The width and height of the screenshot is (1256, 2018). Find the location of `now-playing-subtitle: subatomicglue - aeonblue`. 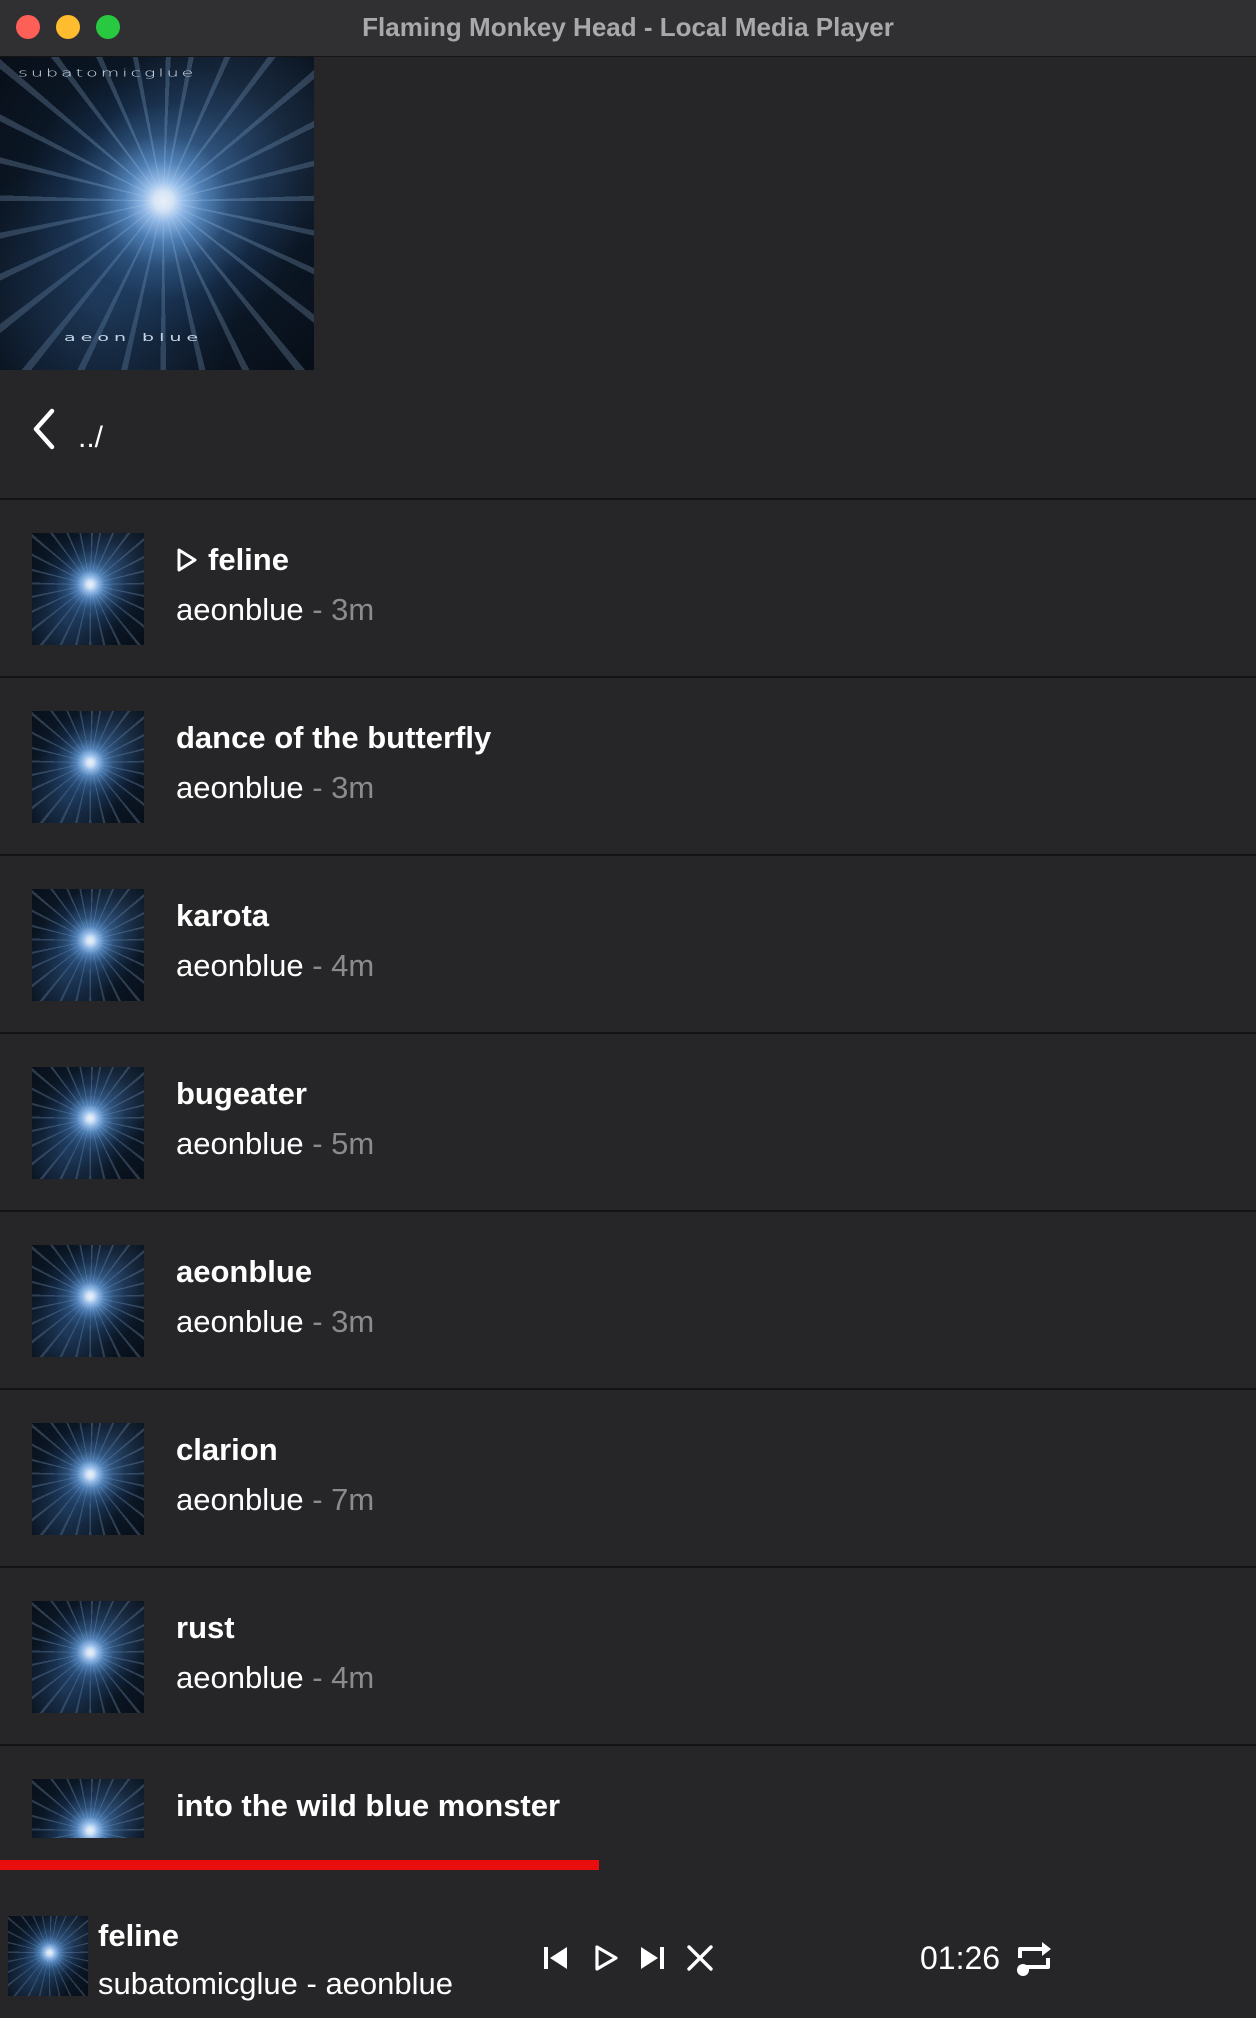

now-playing-subtitle: subatomicglue - aeonblue is located at coordinates (276, 1983).